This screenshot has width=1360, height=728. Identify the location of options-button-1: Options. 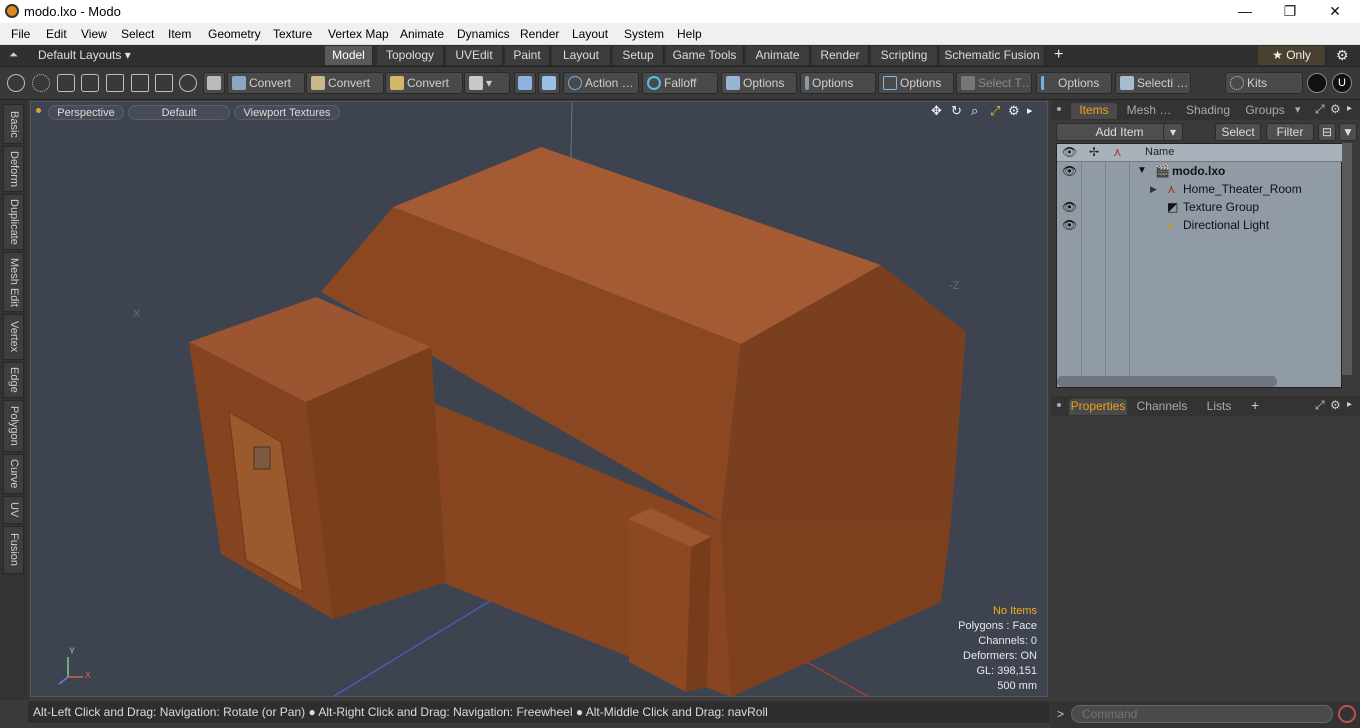
(759, 83).